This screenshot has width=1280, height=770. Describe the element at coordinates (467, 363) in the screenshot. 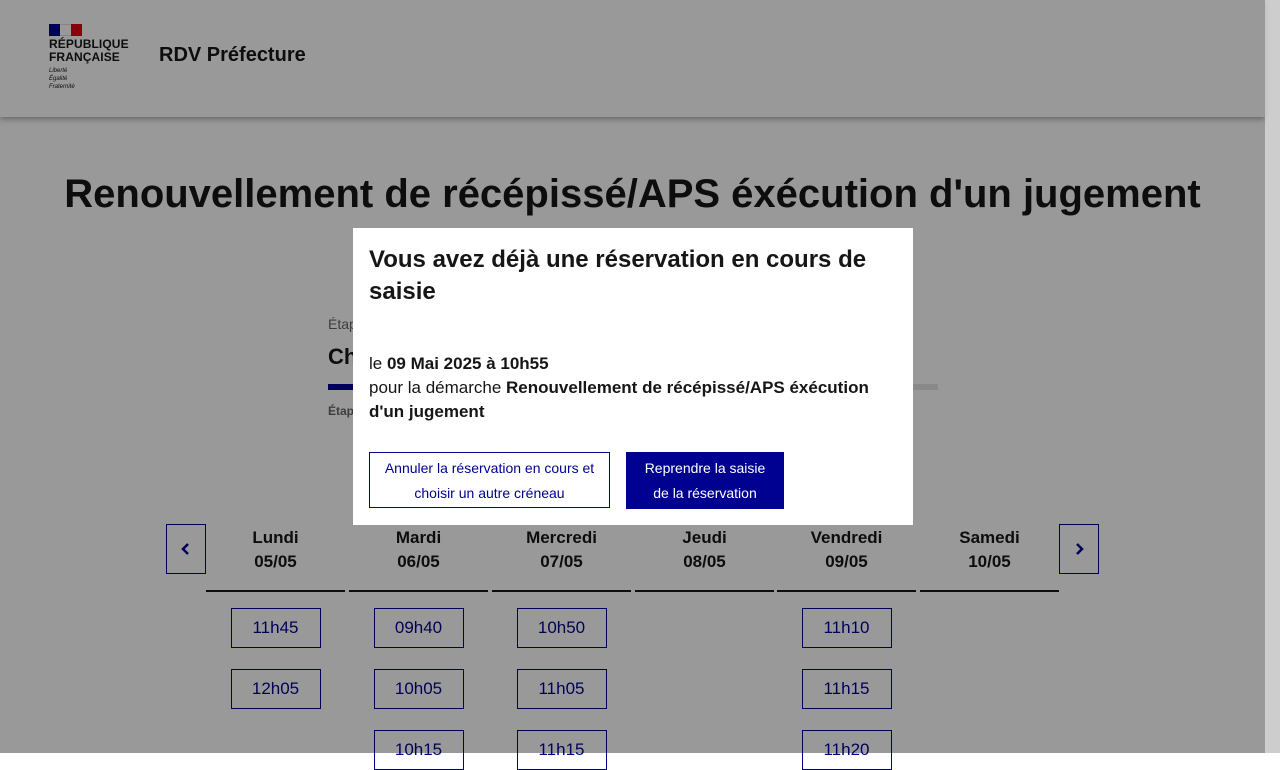

I see `reservation-date: 09 Mai 2025 à 10h55` at that location.